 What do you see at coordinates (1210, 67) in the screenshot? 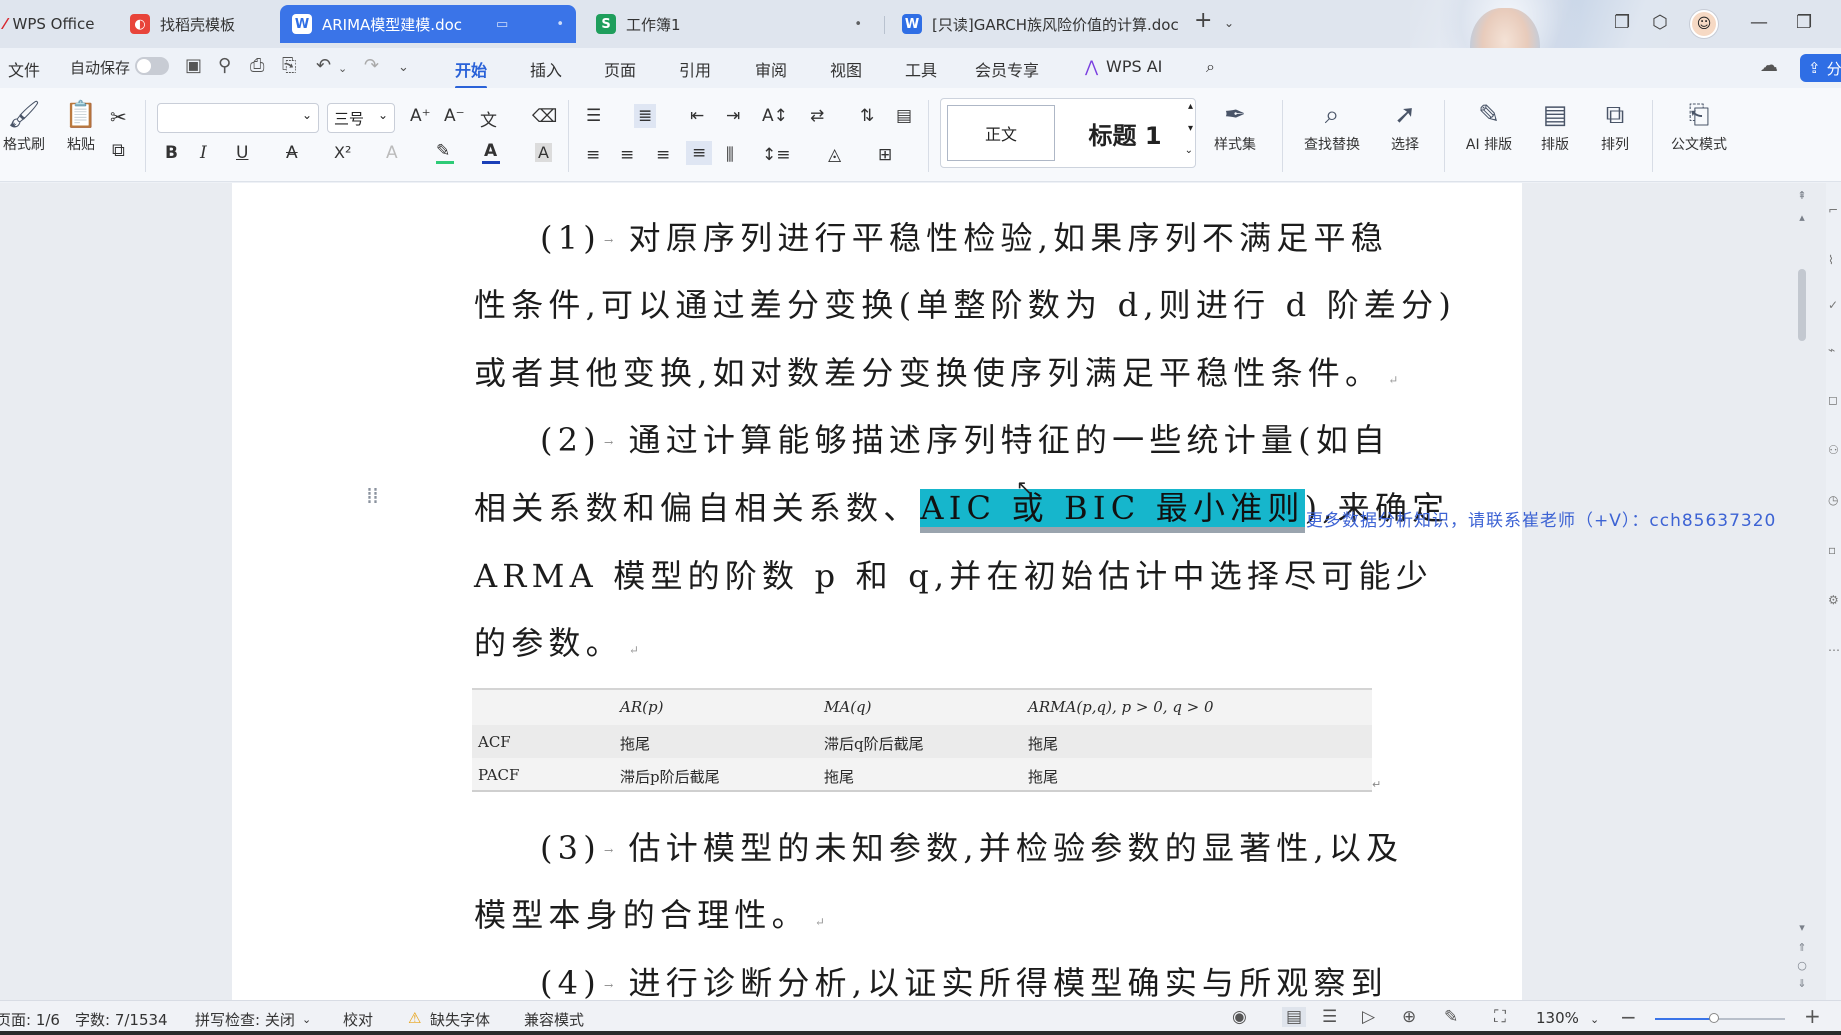
I see `search-icon: ⌕` at bounding box center [1210, 67].